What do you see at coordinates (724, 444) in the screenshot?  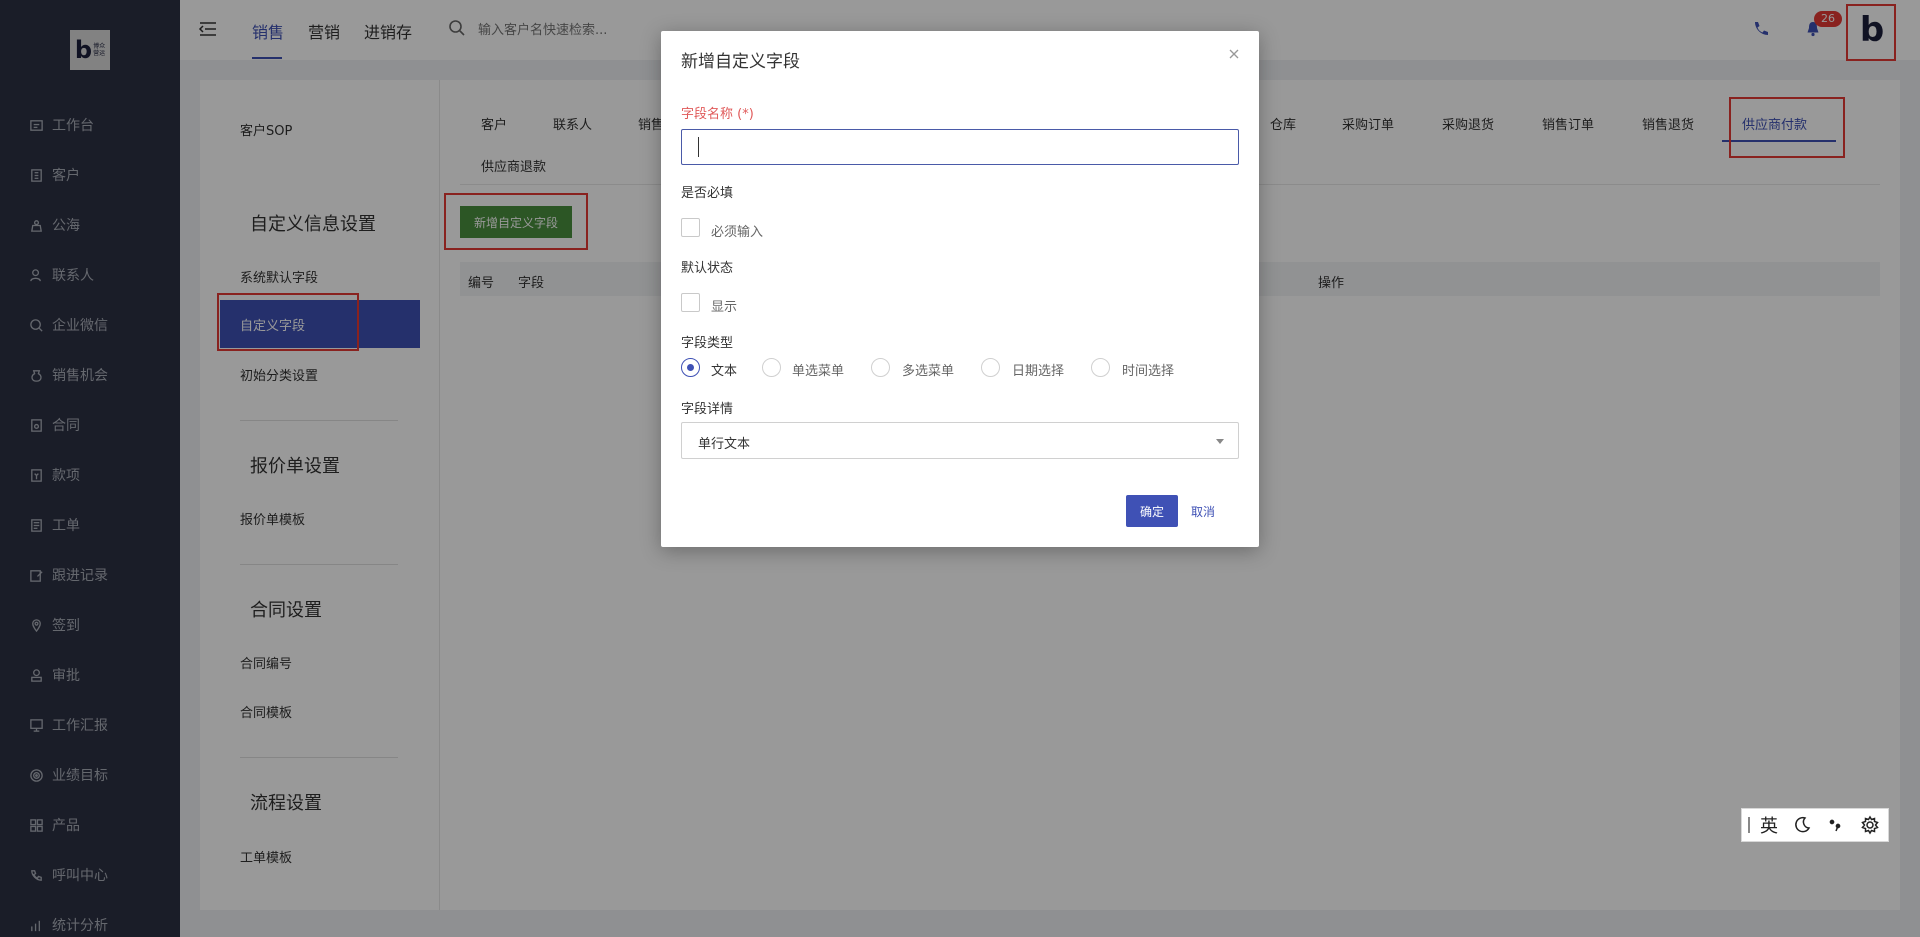 I see `field-detail-value: 单行文本` at bounding box center [724, 444].